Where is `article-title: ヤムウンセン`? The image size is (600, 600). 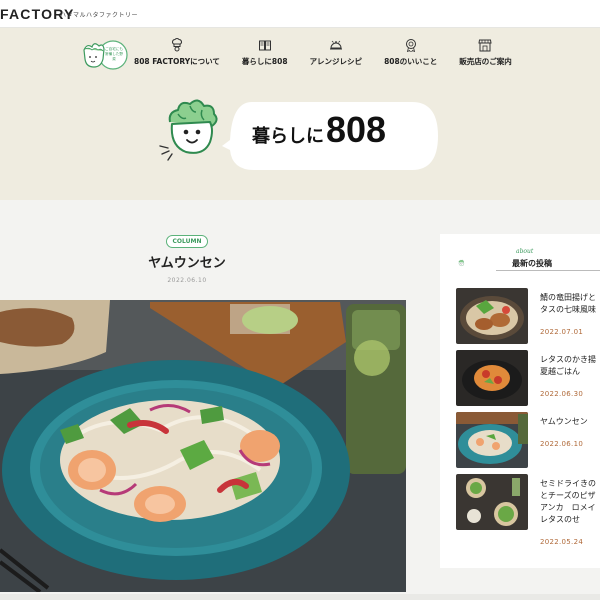
article-title: ヤムウンセン is located at coordinates (187, 263).